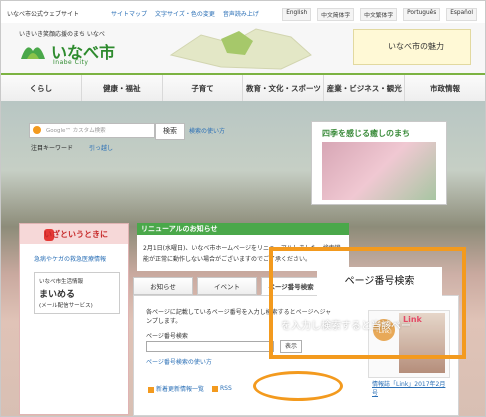  Describe the element at coordinates (122, 89) in the screenshot. I see `nav-health-welfare: 健康・福祉` at that location.